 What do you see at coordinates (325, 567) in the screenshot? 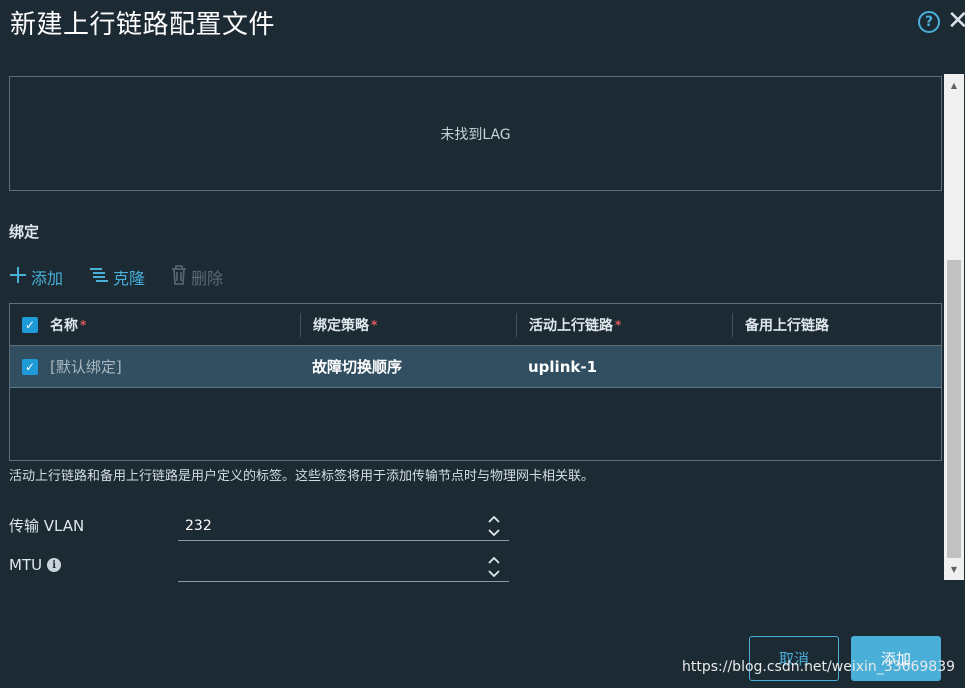
I see `mtu-input` at bounding box center [325, 567].